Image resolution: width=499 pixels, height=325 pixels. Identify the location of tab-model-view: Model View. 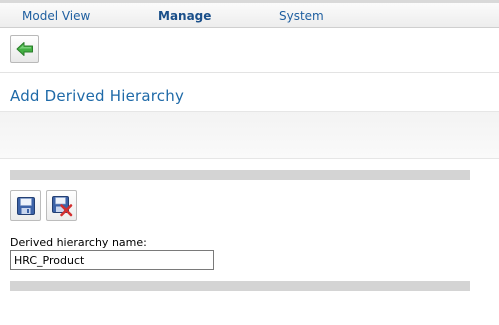
(56, 16).